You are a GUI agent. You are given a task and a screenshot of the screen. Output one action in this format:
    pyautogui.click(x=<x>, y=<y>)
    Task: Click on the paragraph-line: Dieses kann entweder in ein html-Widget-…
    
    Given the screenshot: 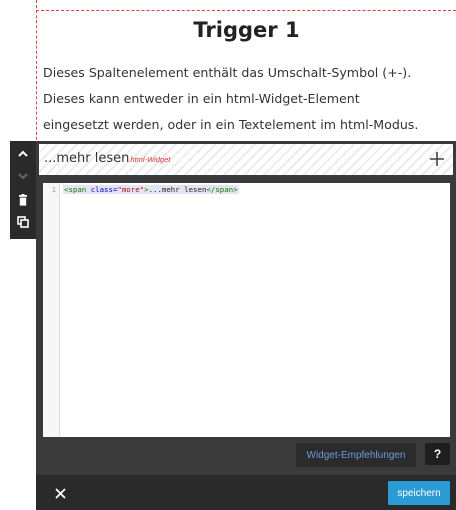 What is the action you would take?
    pyautogui.click(x=201, y=98)
    